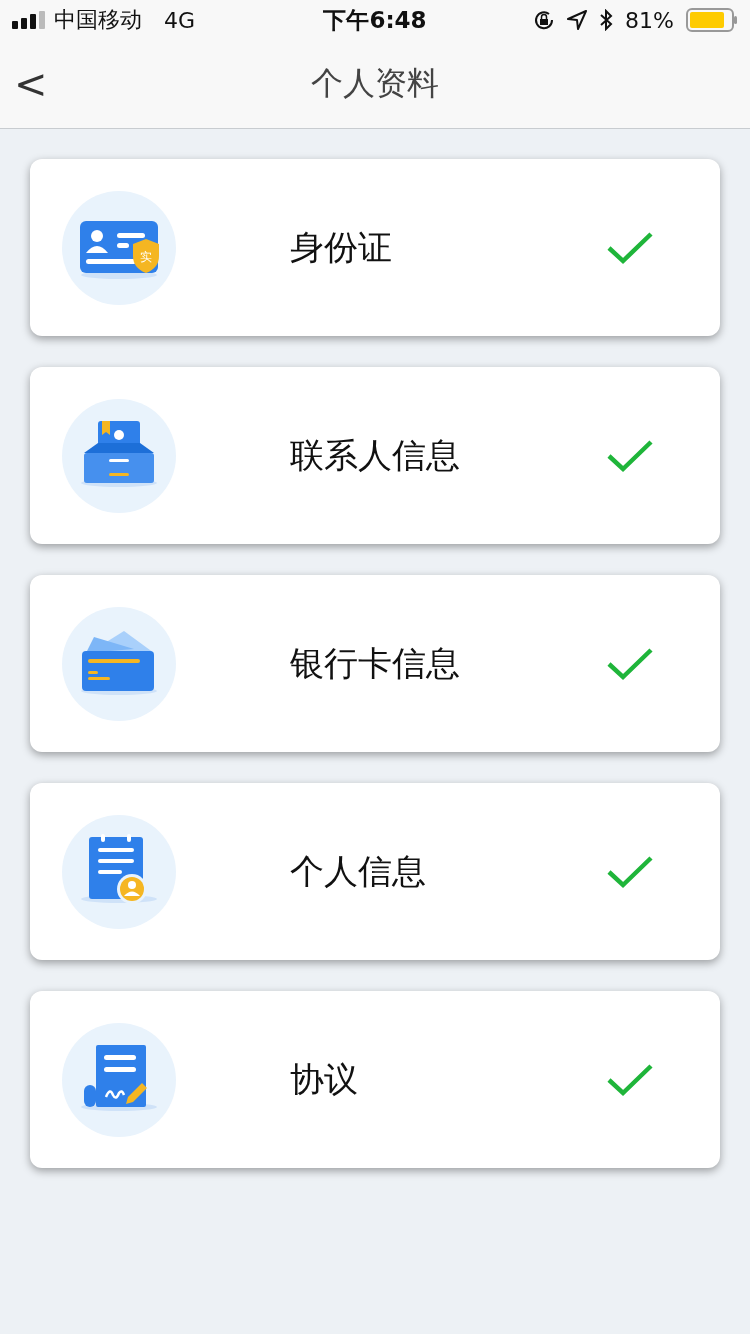 This screenshot has height=1334, width=750. Describe the element at coordinates (649, 20) in the screenshot. I see `battery-percentage: 81%` at that location.